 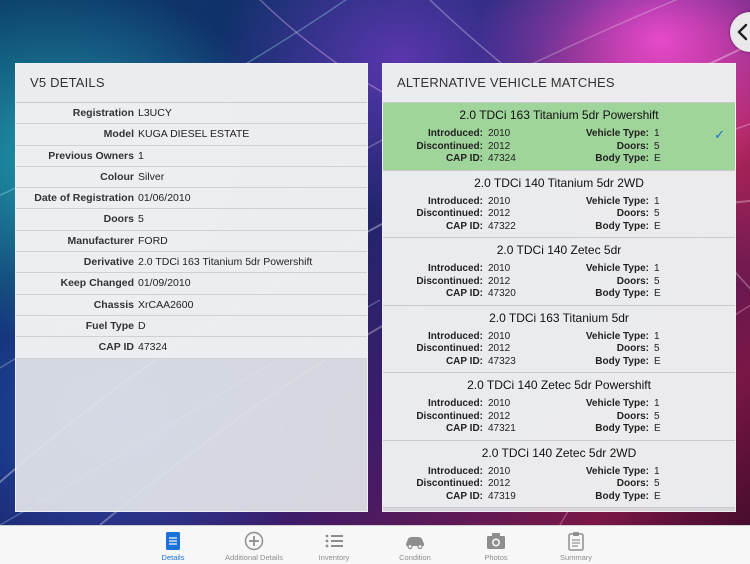 What do you see at coordinates (173, 557) in the screenshot?
I see `tab-label: Details` at bounding box center [173, 557].